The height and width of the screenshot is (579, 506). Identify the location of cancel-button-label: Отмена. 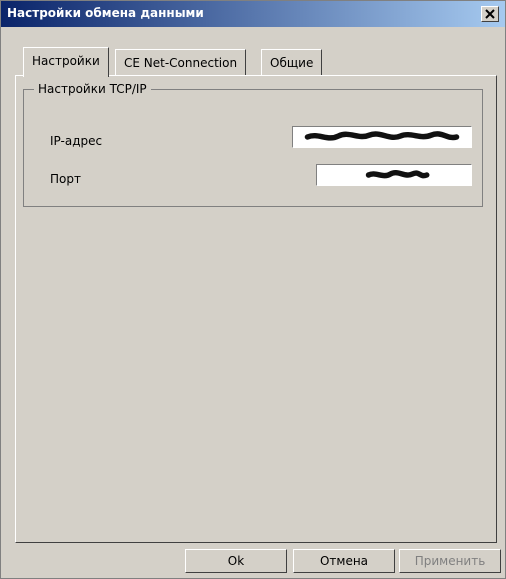
(344, 561).